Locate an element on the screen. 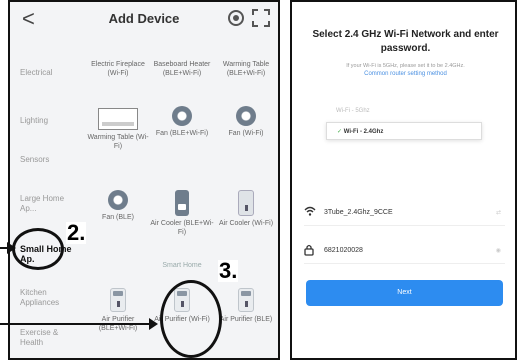  device-label: Fan (BLE+Wi-Fi) is located at coordinates (182, 133).